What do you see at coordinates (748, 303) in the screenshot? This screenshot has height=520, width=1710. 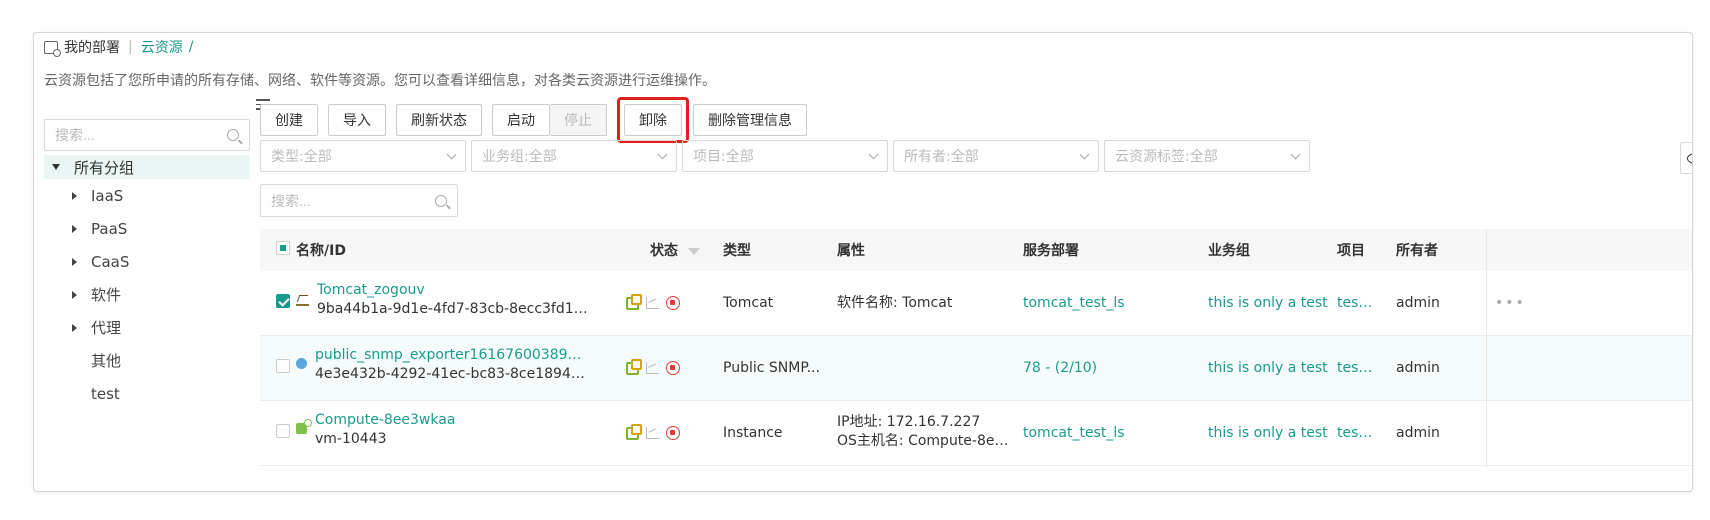 I see `type-cell: Tomcat` at bounding box center [748, 303].